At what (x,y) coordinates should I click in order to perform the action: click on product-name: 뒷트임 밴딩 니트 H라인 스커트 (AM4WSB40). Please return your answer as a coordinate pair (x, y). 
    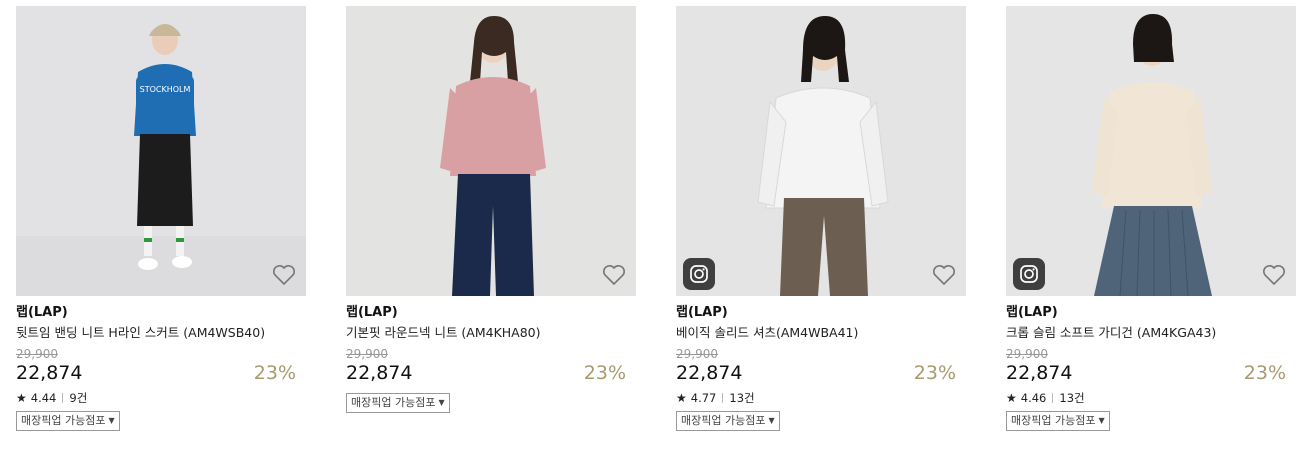
    Looking at the image, I should click on (161, 333).